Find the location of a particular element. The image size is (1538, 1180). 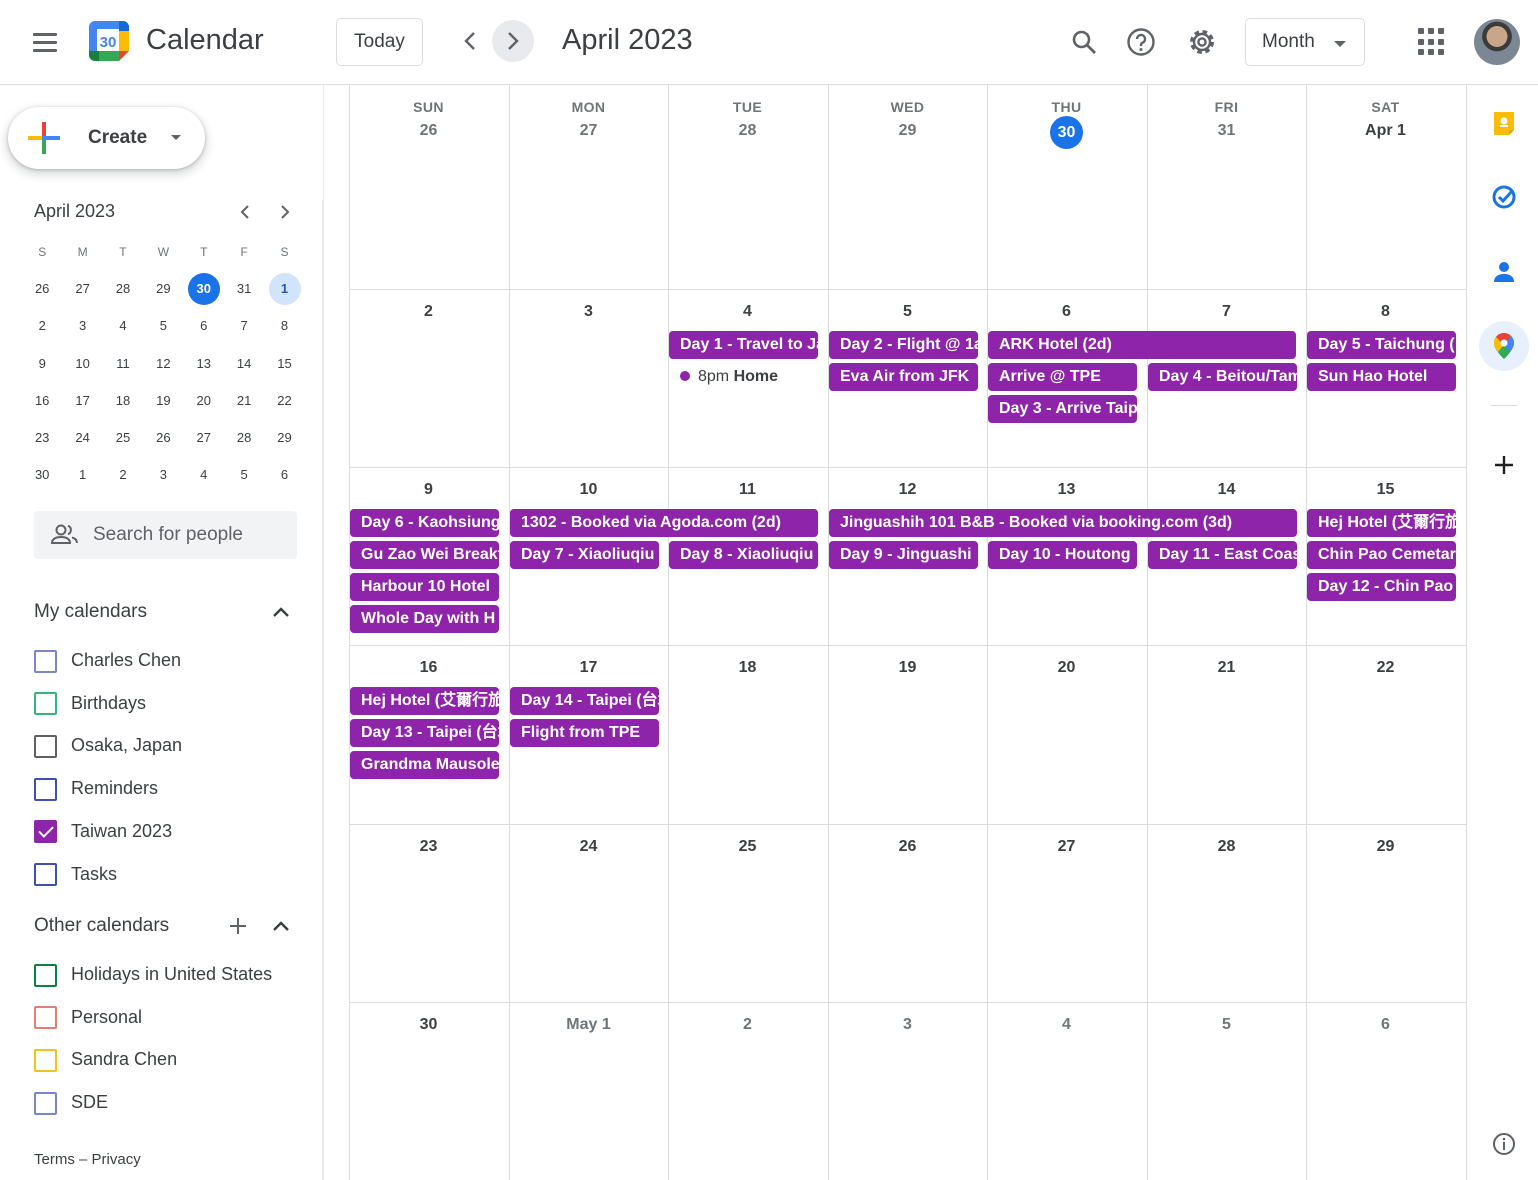

day-number: 19 is located at coordinates (907, 668).